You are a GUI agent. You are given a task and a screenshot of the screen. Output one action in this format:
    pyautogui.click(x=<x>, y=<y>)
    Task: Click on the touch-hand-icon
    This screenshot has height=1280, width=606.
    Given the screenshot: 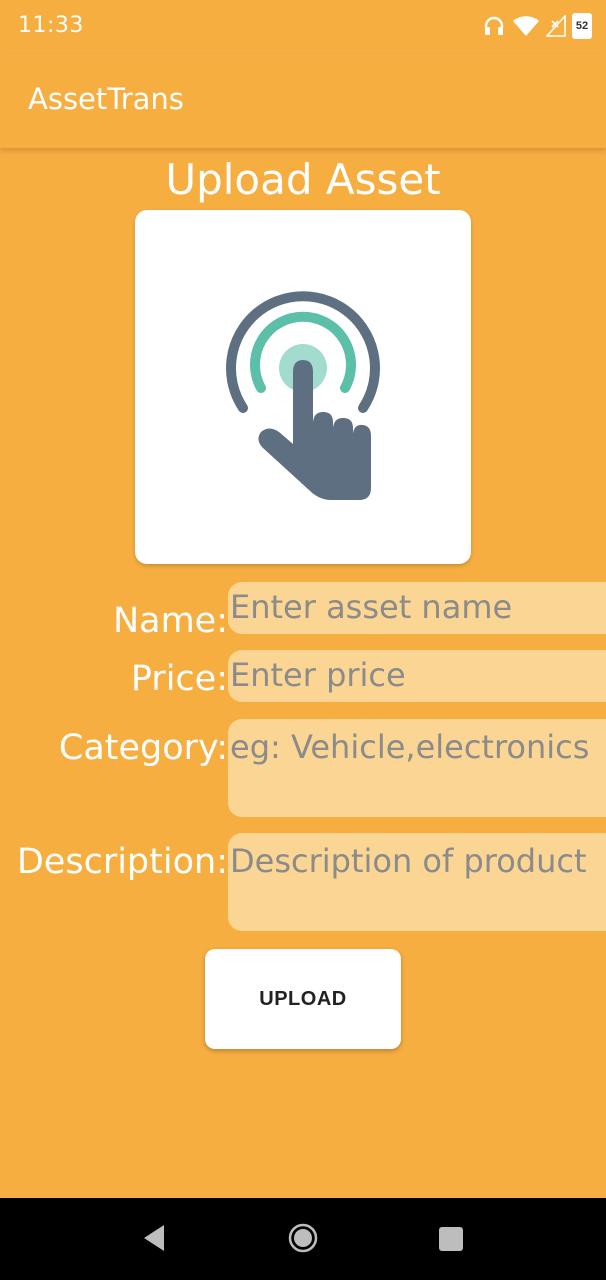 What is the action you would take?
    pyautogui.click(x=303, y=395)
    